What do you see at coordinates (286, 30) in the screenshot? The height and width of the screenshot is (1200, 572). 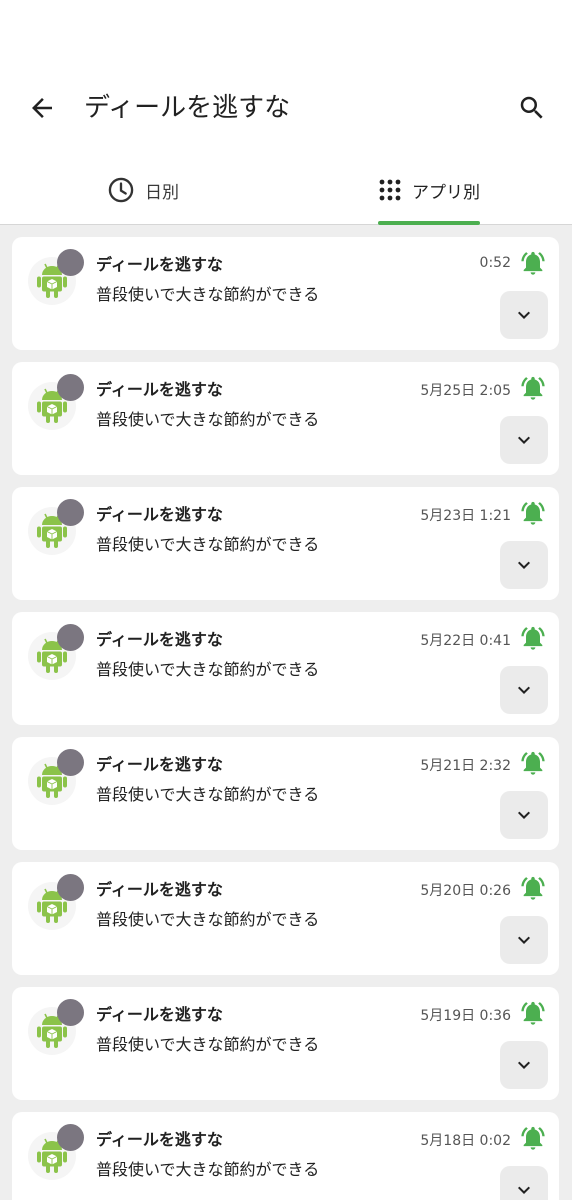 I see `status-bar` at bounding box center [286, 30].